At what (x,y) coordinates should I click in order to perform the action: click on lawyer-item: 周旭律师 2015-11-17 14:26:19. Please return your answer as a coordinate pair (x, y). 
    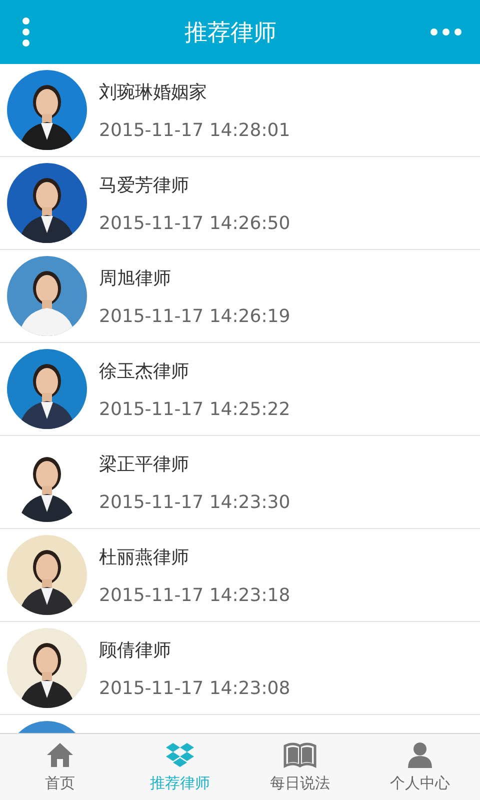
    Looking at the image, I should click on (240, 296).